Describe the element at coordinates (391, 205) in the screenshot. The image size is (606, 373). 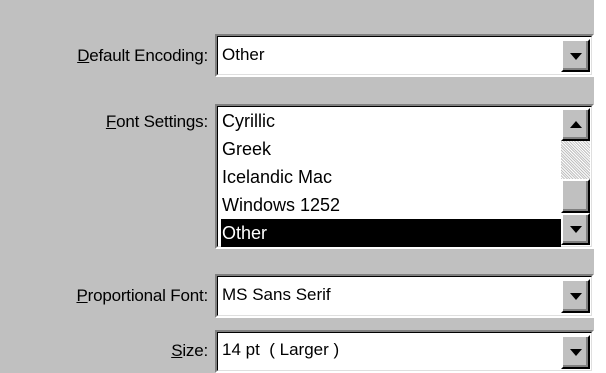
I see `list-item: Windows 1252` at that location.